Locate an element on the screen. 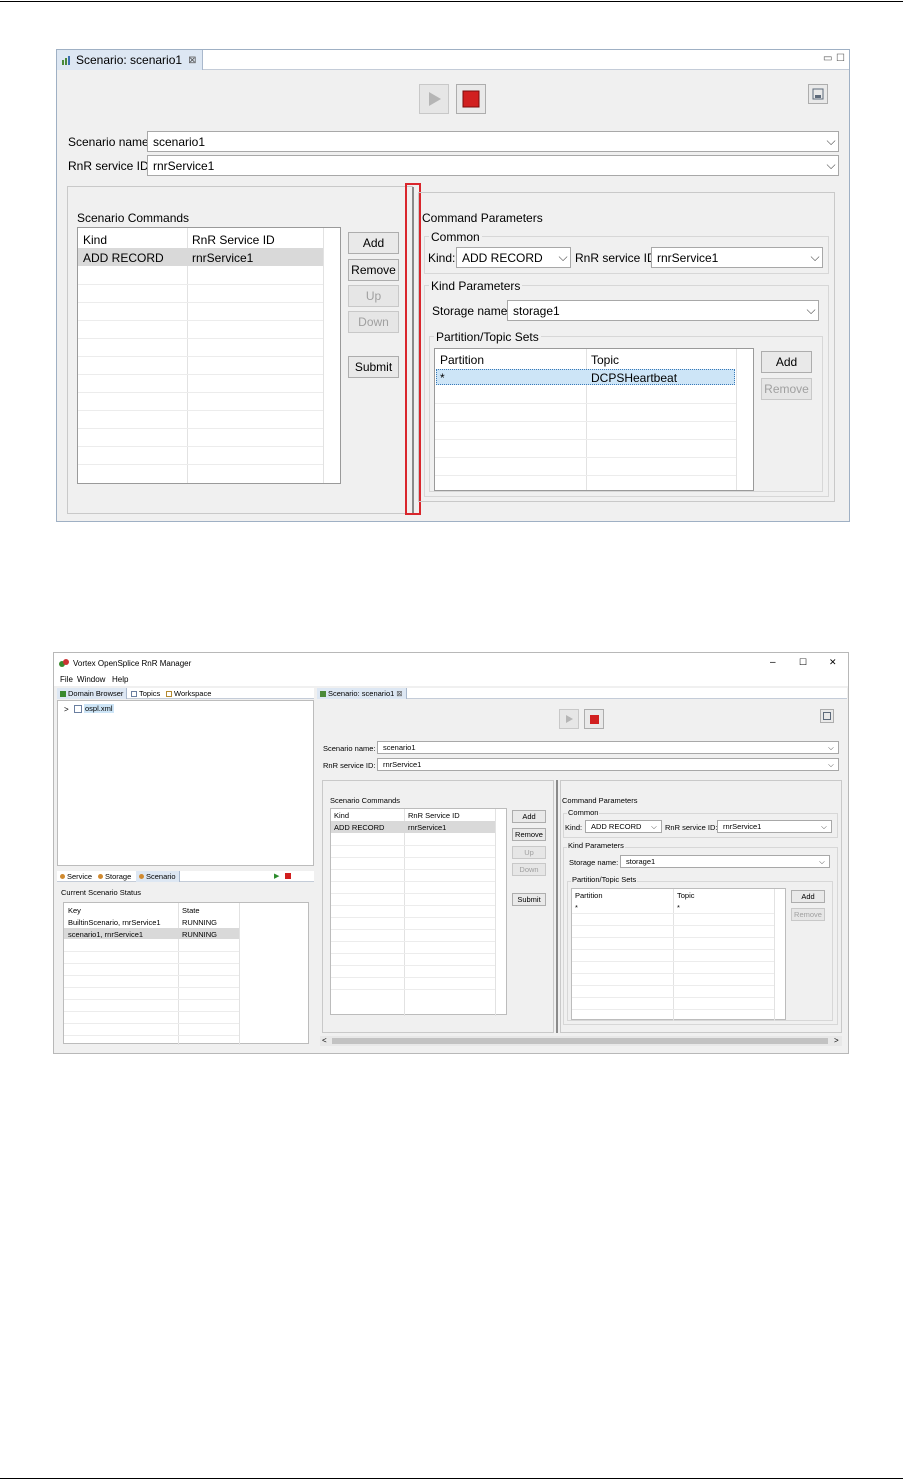 The height and width of the screenshot is (1482, 903). scrollbar-thumb is located at coordinates (580, 1041).